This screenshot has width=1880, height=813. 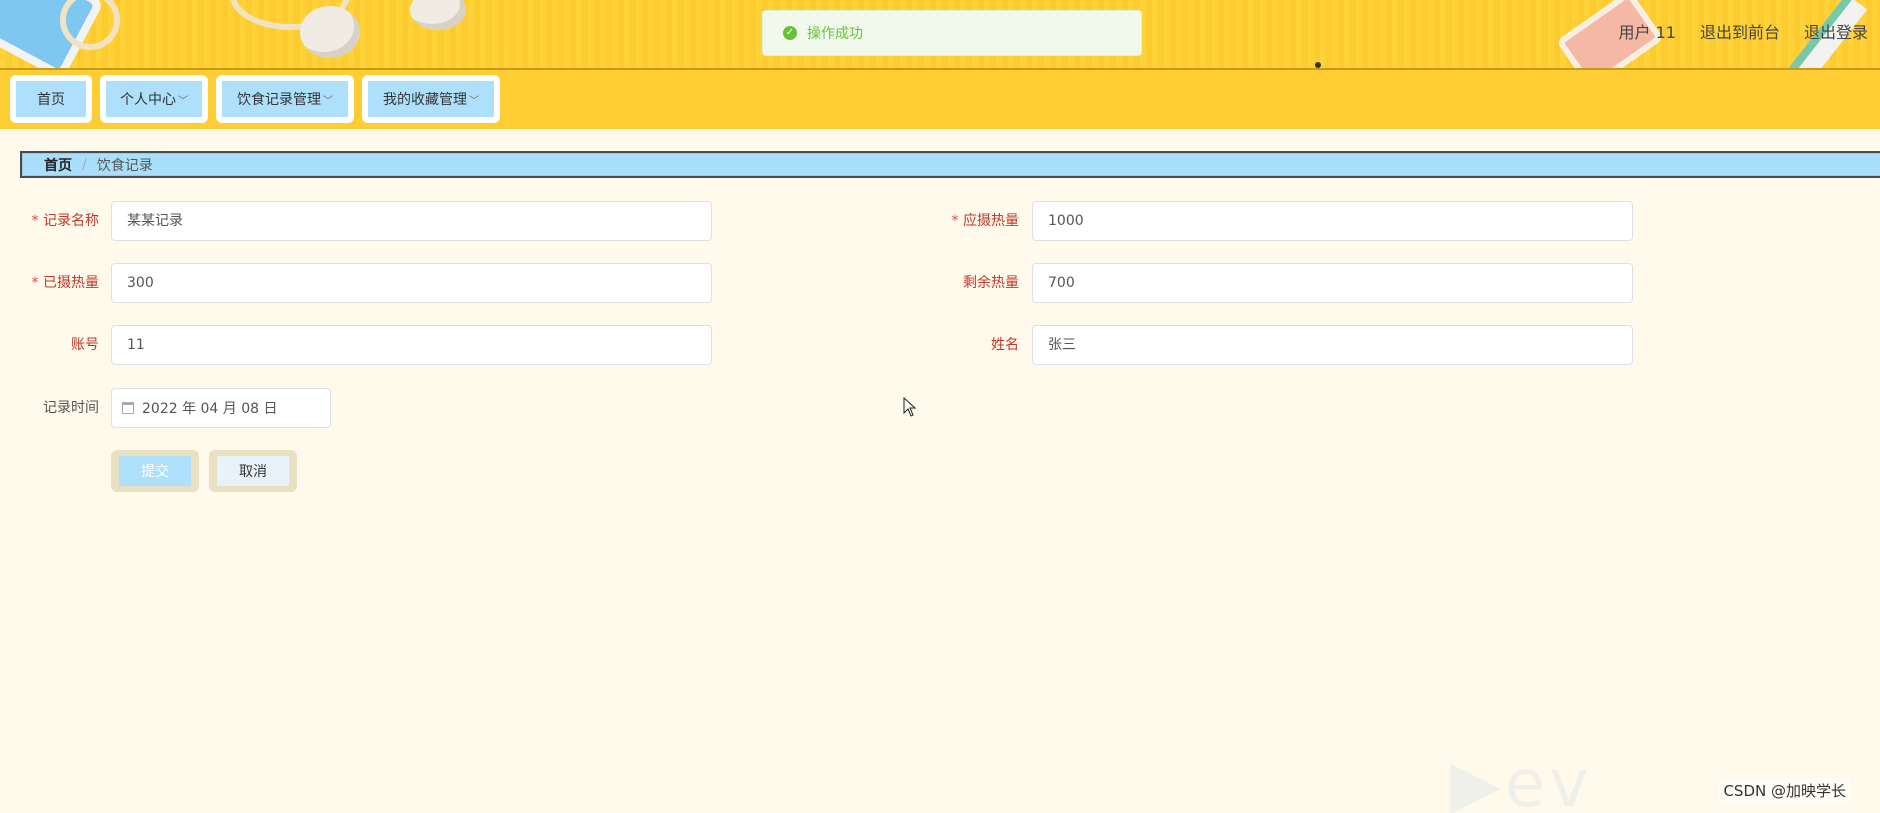 What do you see at coordinates (279, 100) in the screenshot?
I see `nav-label: 饮食记录管理` at bounding box center [279, 100].